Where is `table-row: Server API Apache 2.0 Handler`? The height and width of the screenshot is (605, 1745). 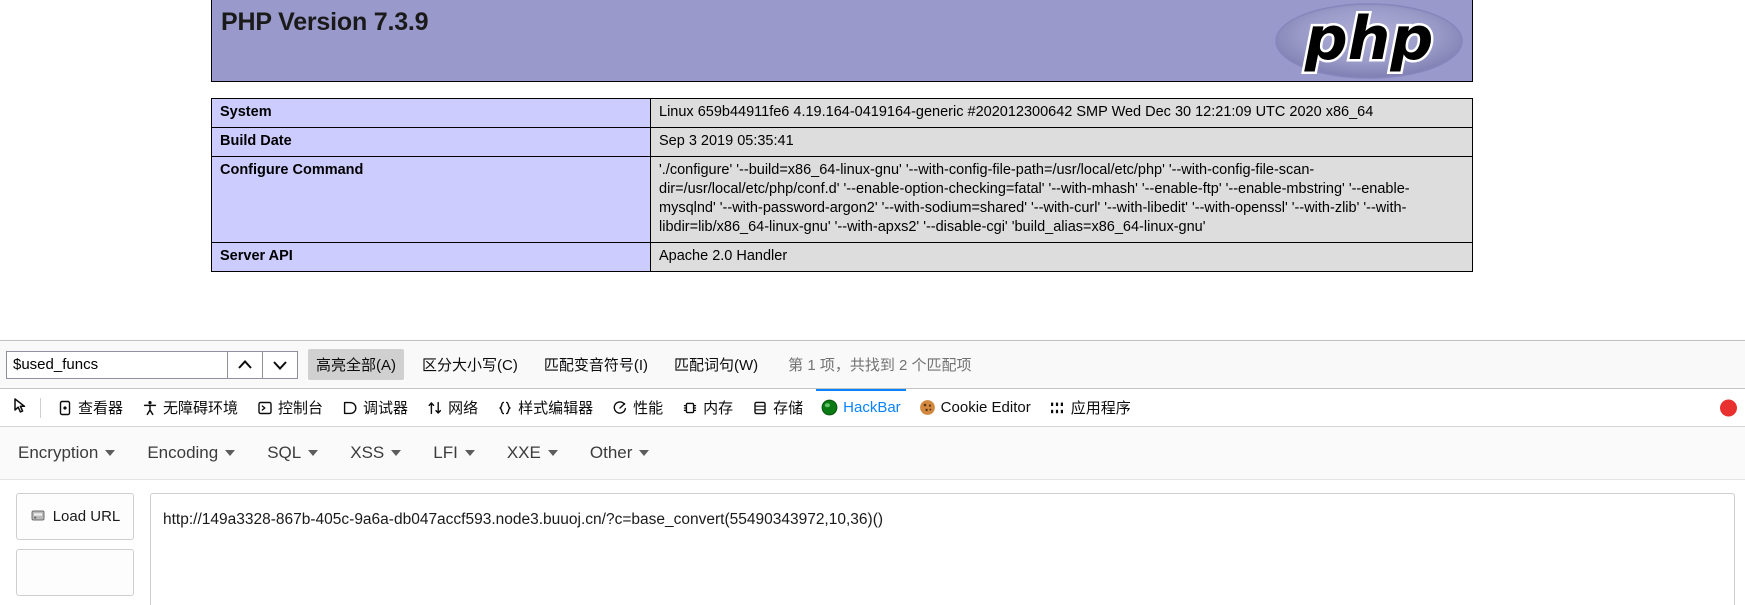
table-row: Server API Apache 2.0 Handler is located at coordinates (842, 257).